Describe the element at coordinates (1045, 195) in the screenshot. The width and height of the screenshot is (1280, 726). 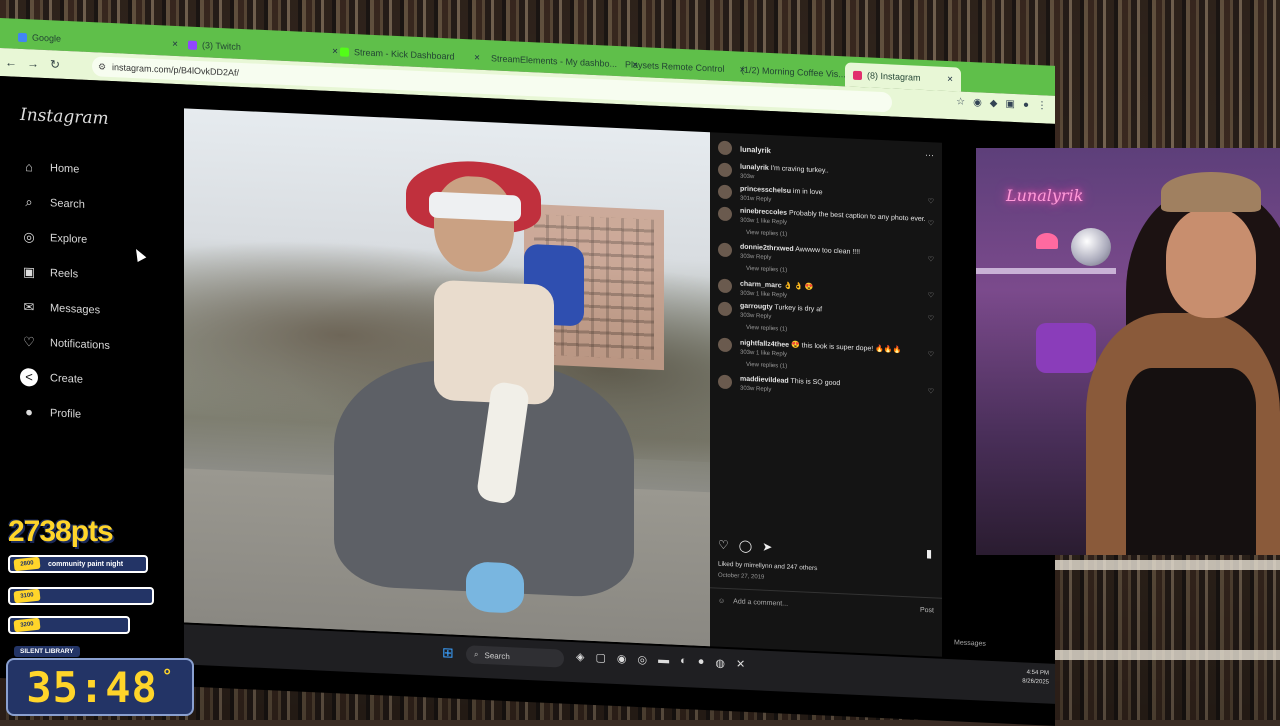
I see `neon-sign: Lunalyrik` at that location.